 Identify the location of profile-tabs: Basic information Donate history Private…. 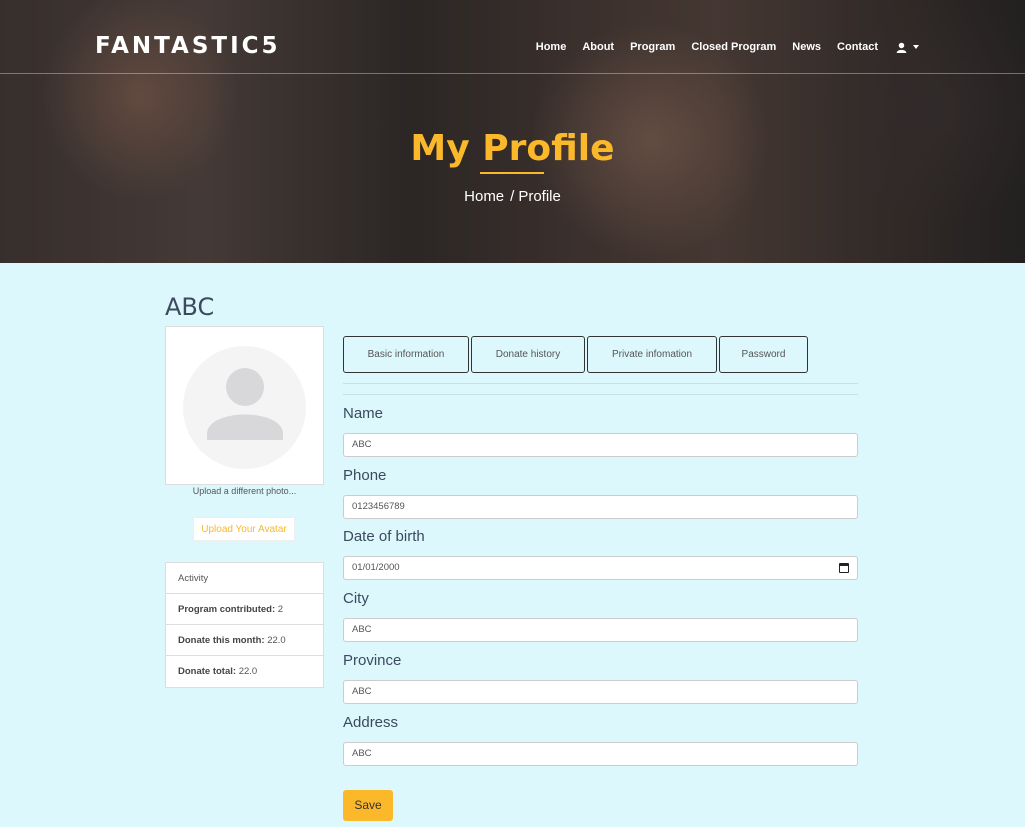
(576, 354).